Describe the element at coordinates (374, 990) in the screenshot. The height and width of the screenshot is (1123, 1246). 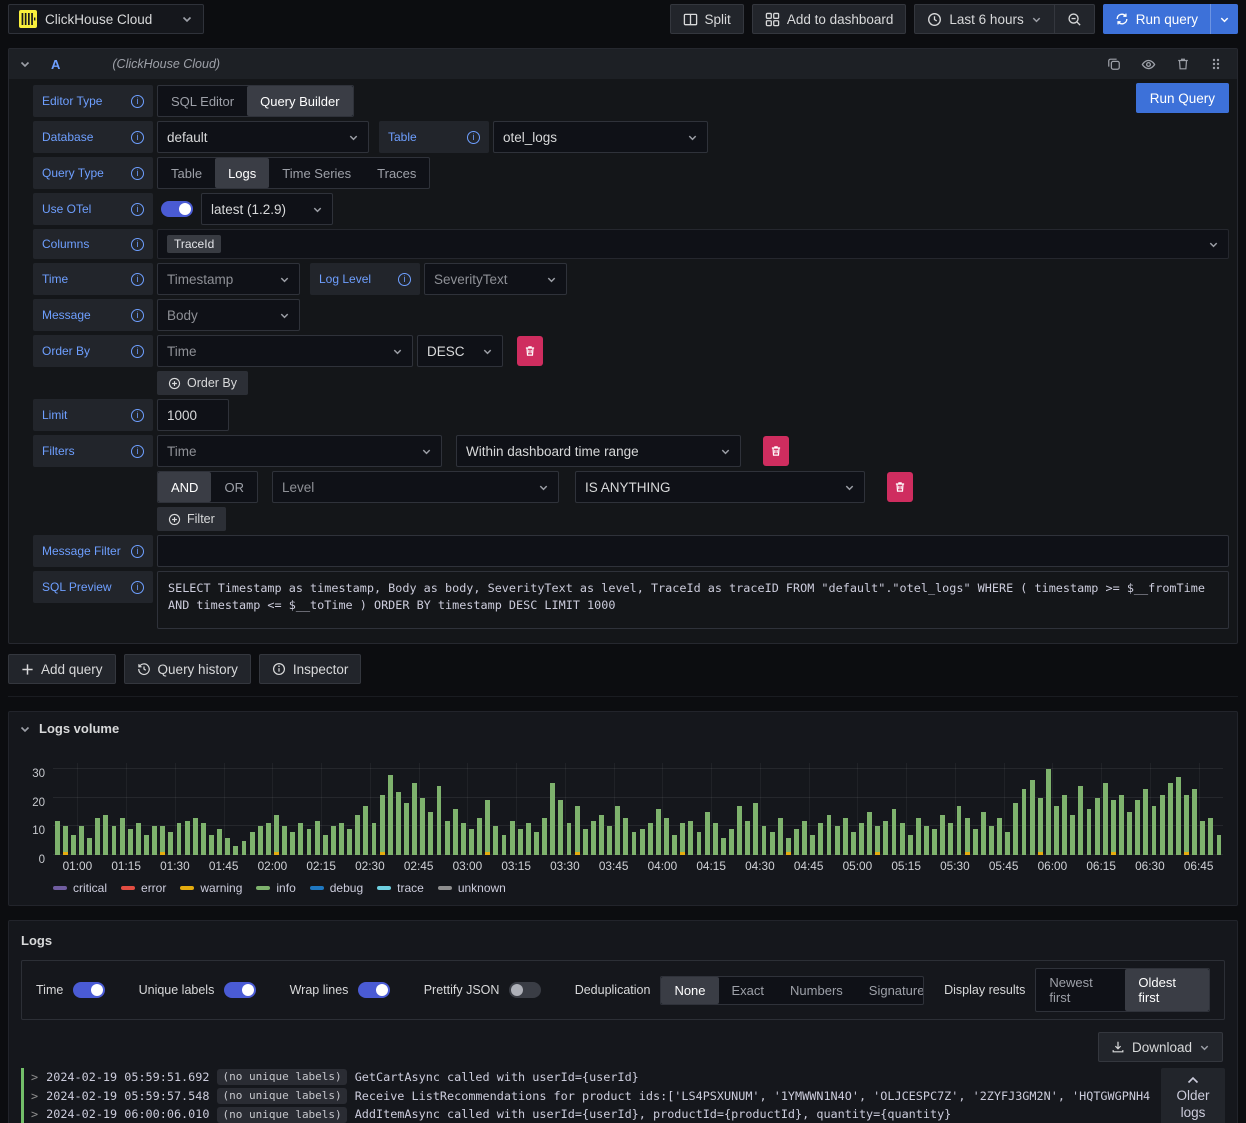
I see `wrap-lines-toggle` at that location.